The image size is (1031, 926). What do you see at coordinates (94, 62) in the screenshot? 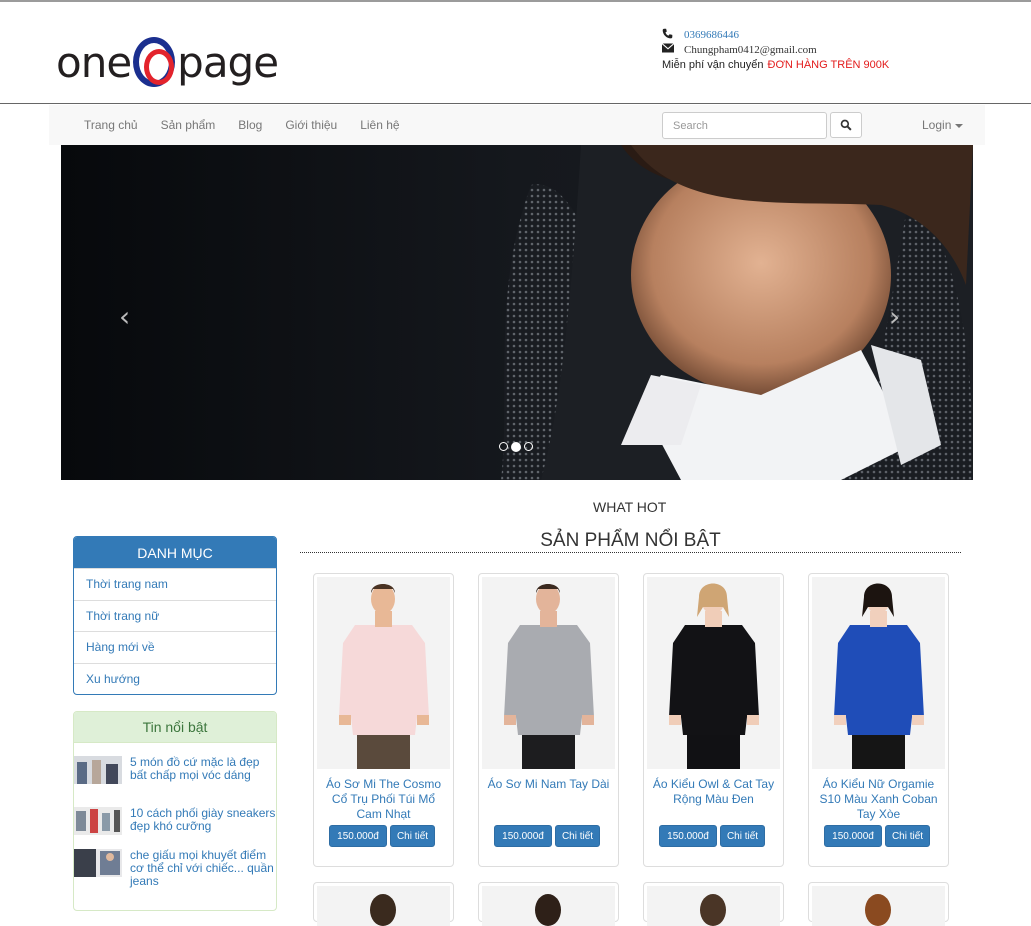
I see `logo-text-left: one` at bounding box center [94, 62].